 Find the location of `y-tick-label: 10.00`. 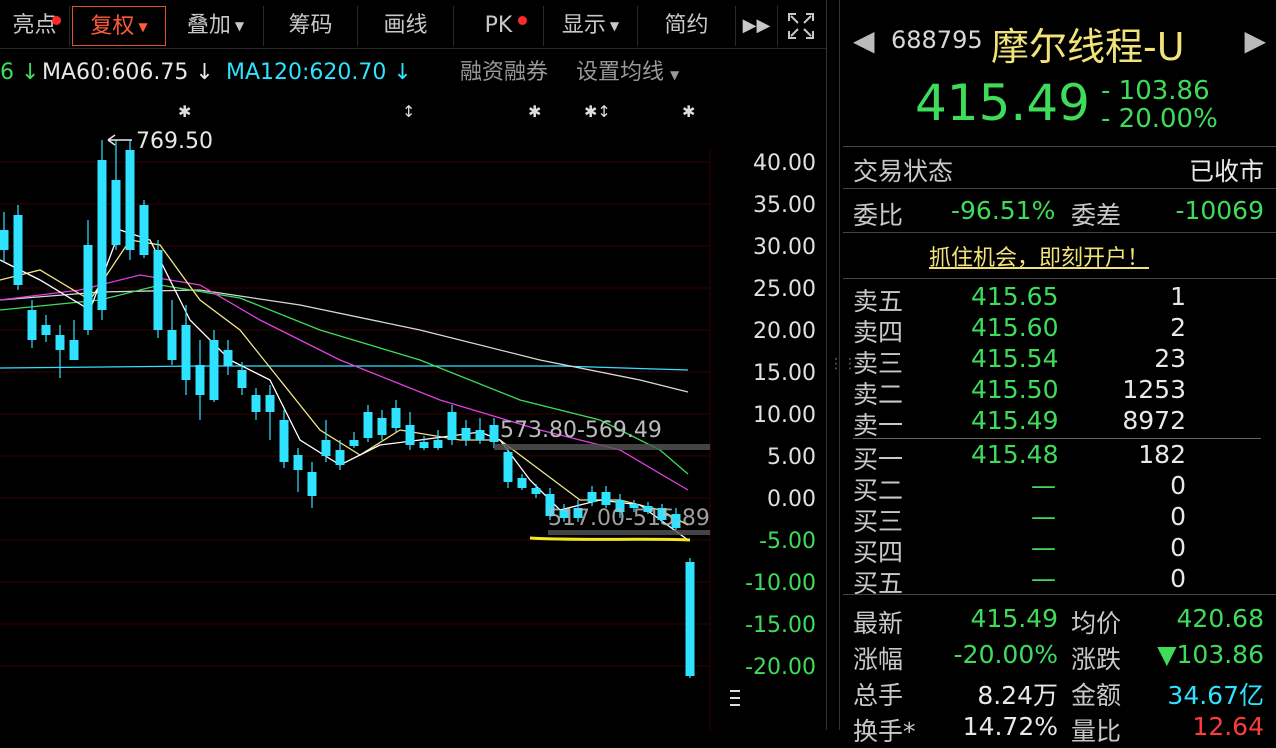

y-tick-label: 10.00 is located at coordinates (784, 415).